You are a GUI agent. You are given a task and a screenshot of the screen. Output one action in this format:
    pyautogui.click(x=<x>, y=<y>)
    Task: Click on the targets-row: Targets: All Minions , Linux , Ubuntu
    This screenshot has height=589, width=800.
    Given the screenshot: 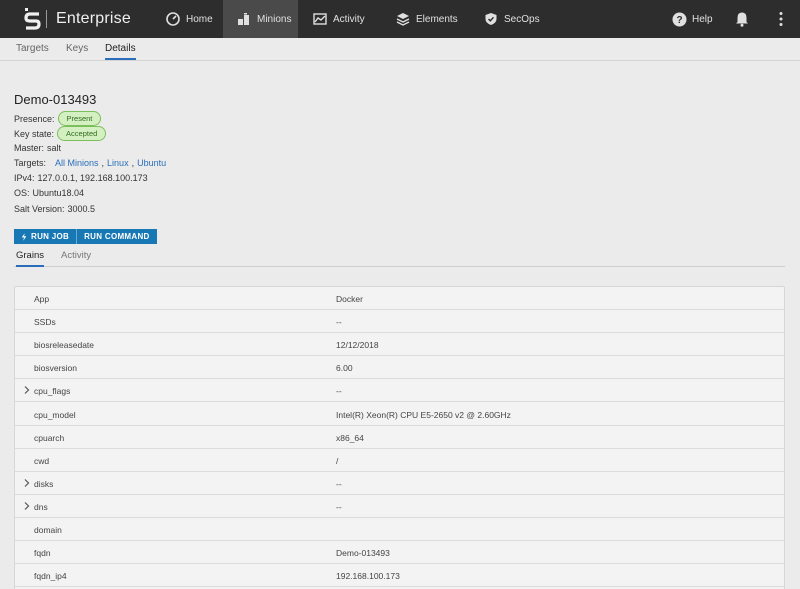 What is the action you would take?
    pyautogui.click(x=90, y=163)
    